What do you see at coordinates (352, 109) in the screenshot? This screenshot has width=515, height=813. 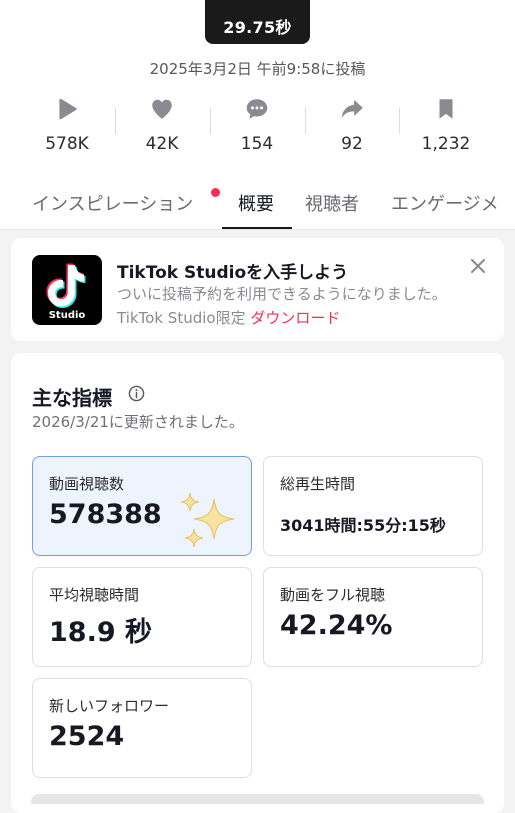 I see `share-icon` at bounding box center [352, 109].